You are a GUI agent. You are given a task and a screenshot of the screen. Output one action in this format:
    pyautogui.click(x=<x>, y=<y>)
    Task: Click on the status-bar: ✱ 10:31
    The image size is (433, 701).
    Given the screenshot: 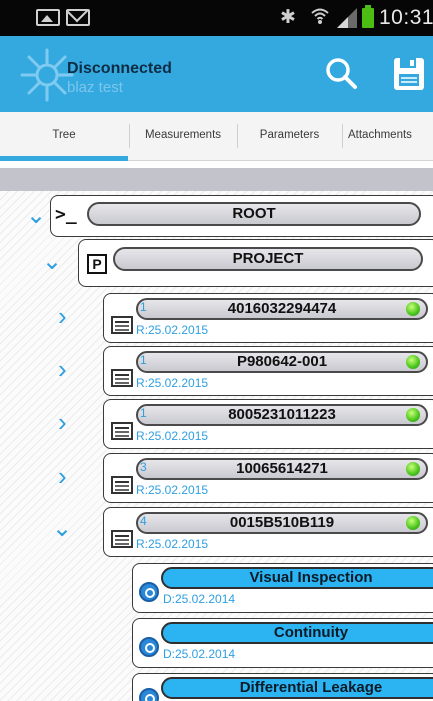 What is the action you would take?
    pyautogui.click(x=216, y=18)
    